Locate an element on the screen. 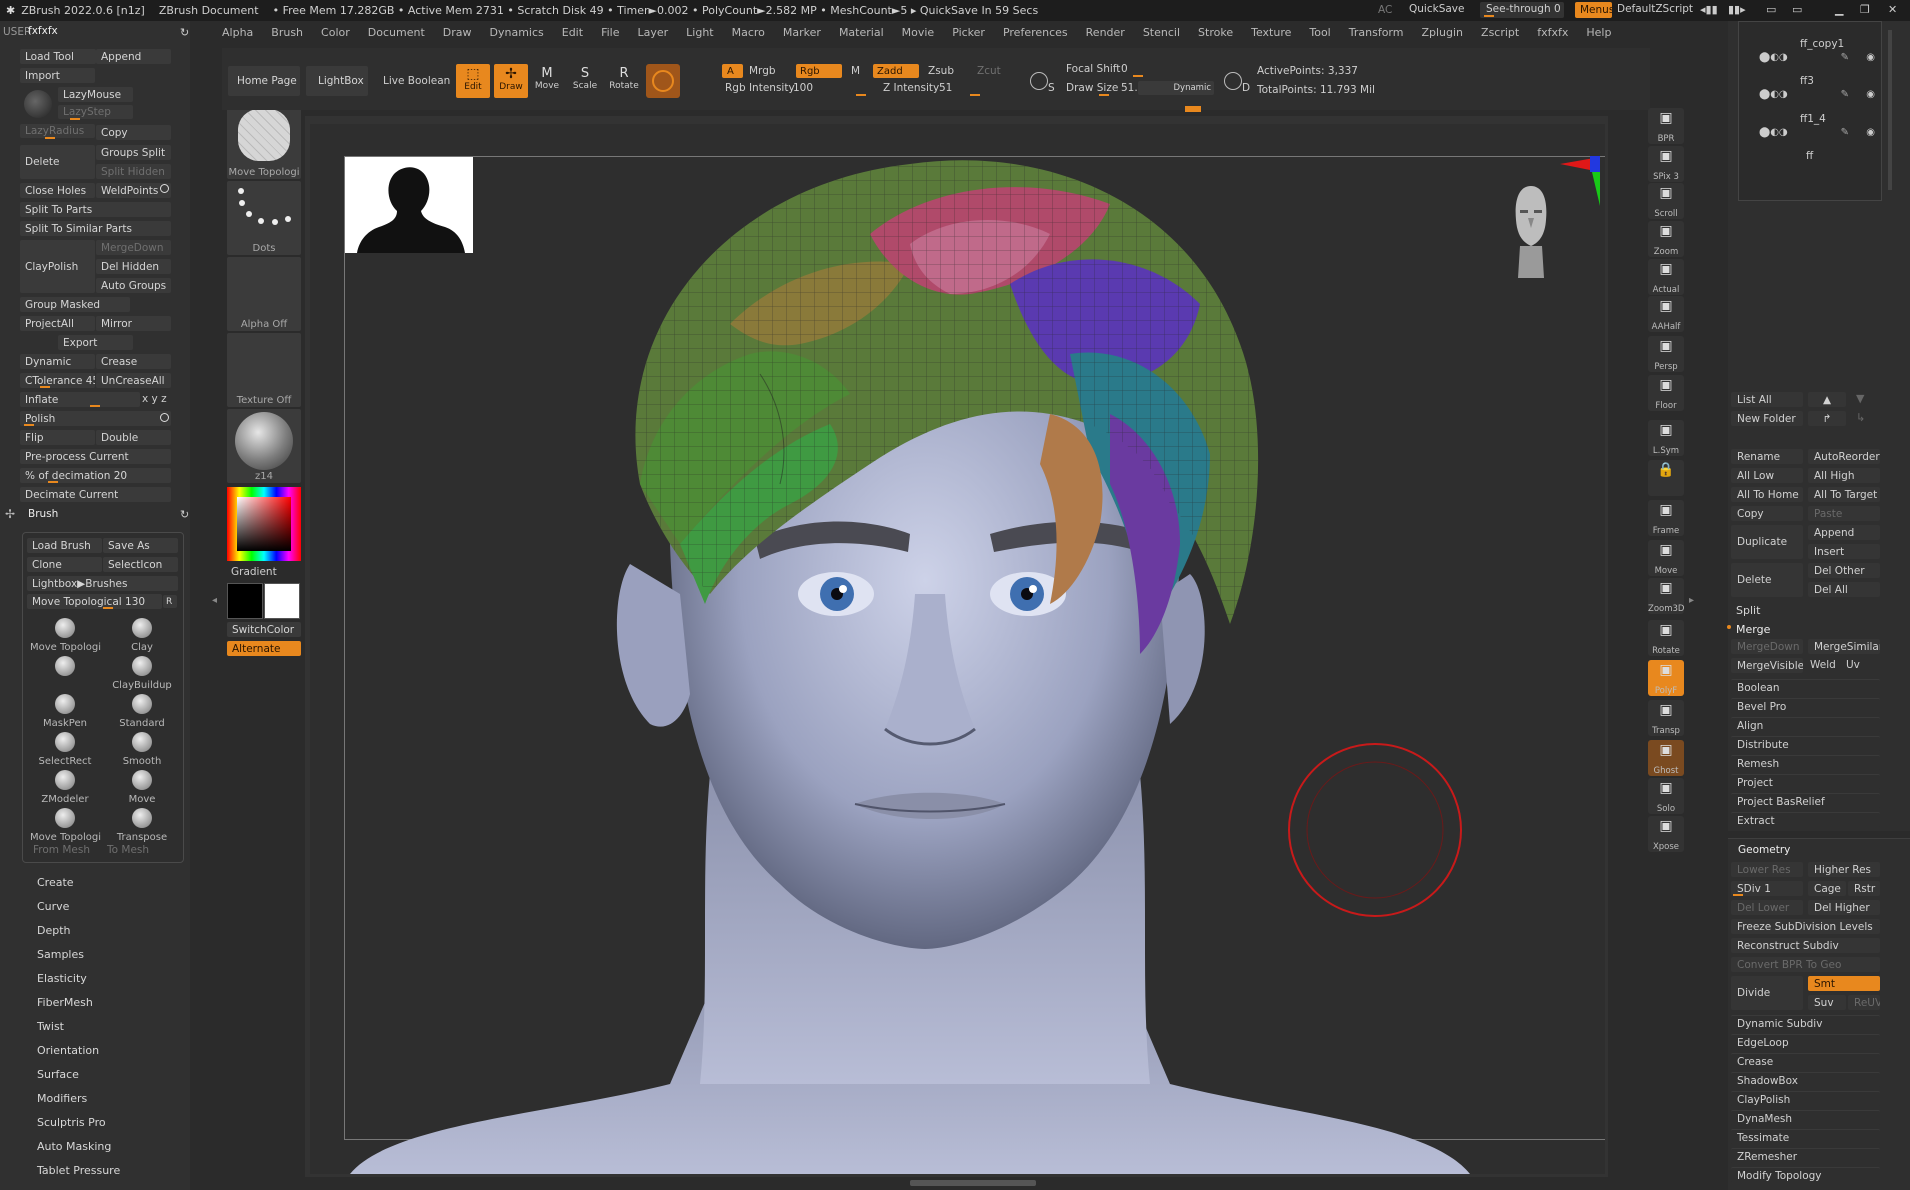 This screenshot has width=1910, height=1190. left-nav-elasticity: Elasticity is located at coordinates (62, 978).